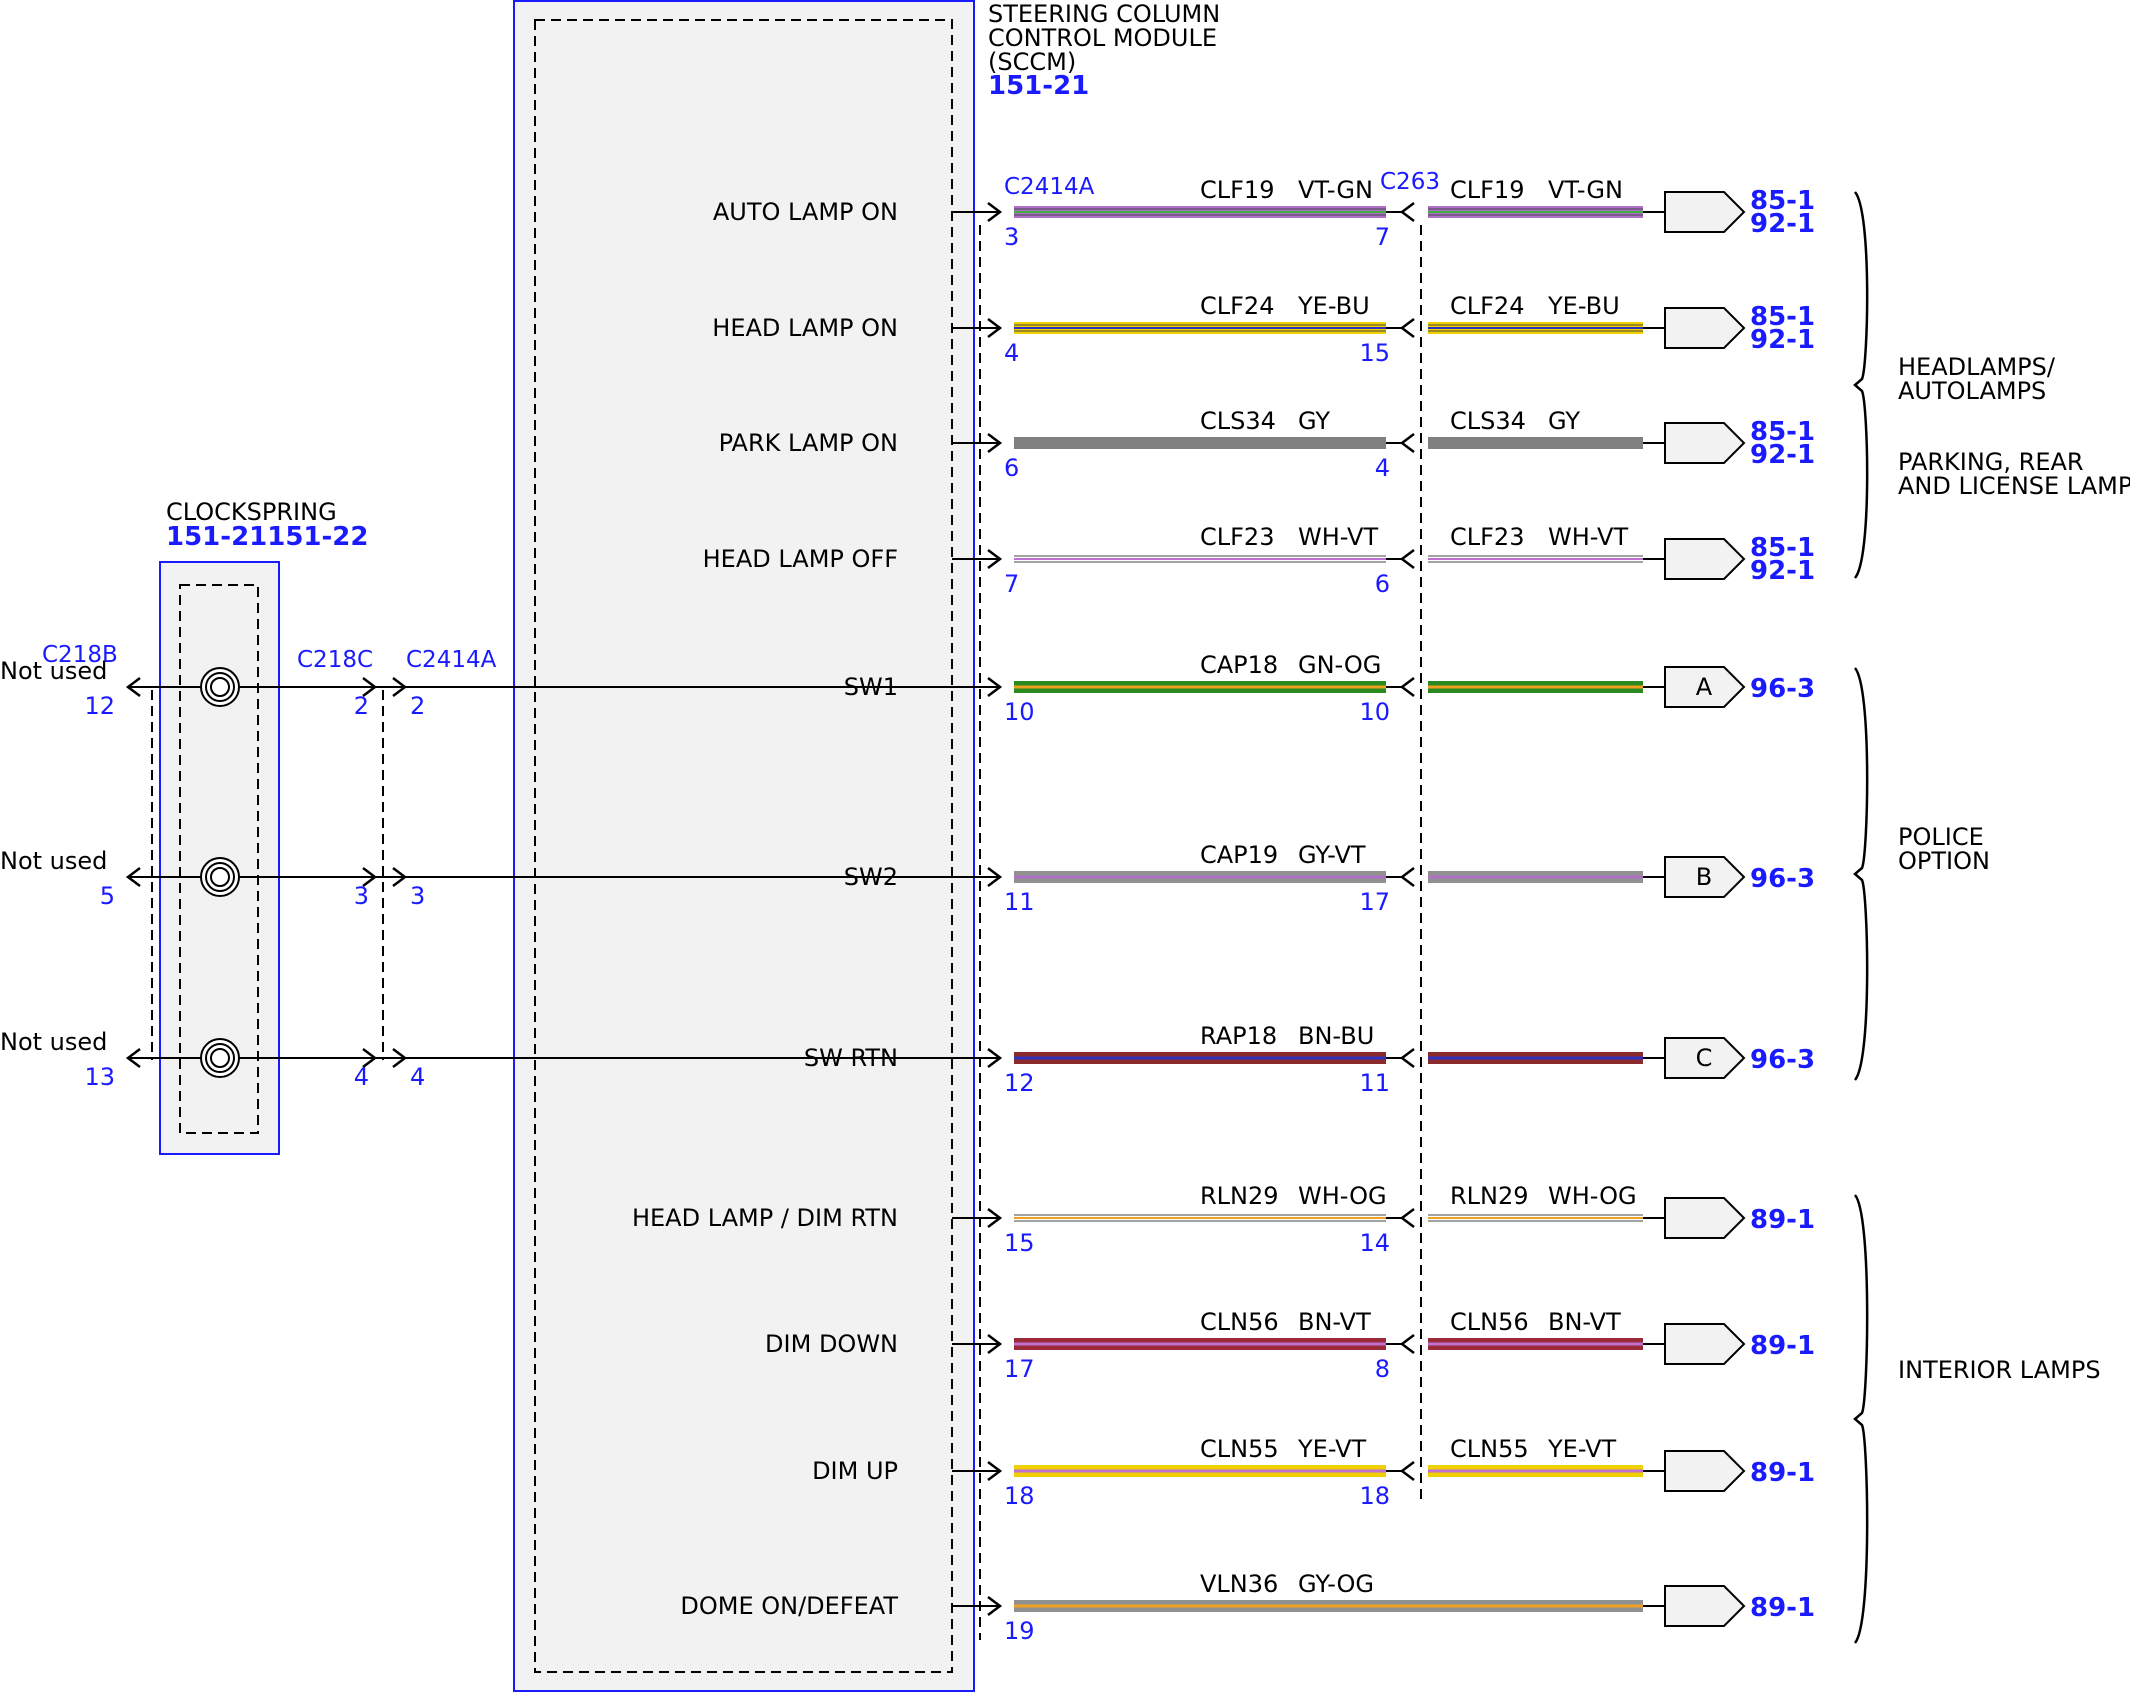  What do you see at coordinates (1584, 1322) in the screenshot?
I see `wire-color-code-2: BN-VT` at bounding box center [1584, 1322].